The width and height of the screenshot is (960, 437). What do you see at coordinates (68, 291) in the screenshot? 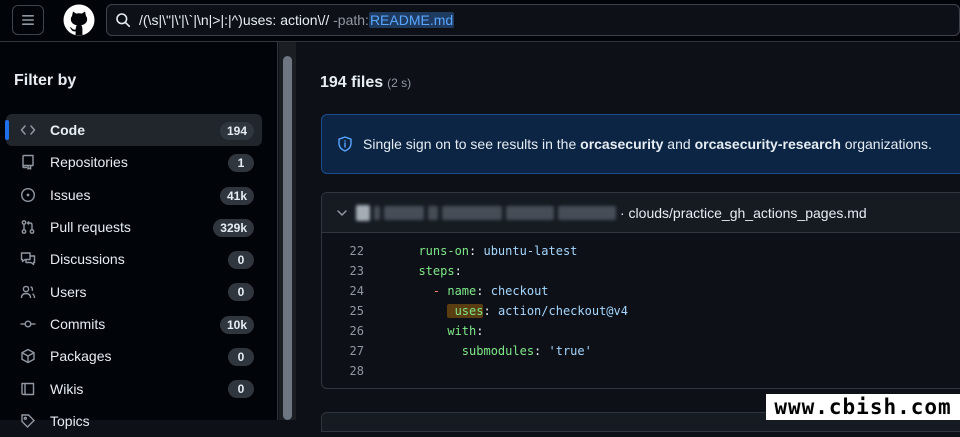
I see `filter-label: Users` at bounding box center [68, 291].